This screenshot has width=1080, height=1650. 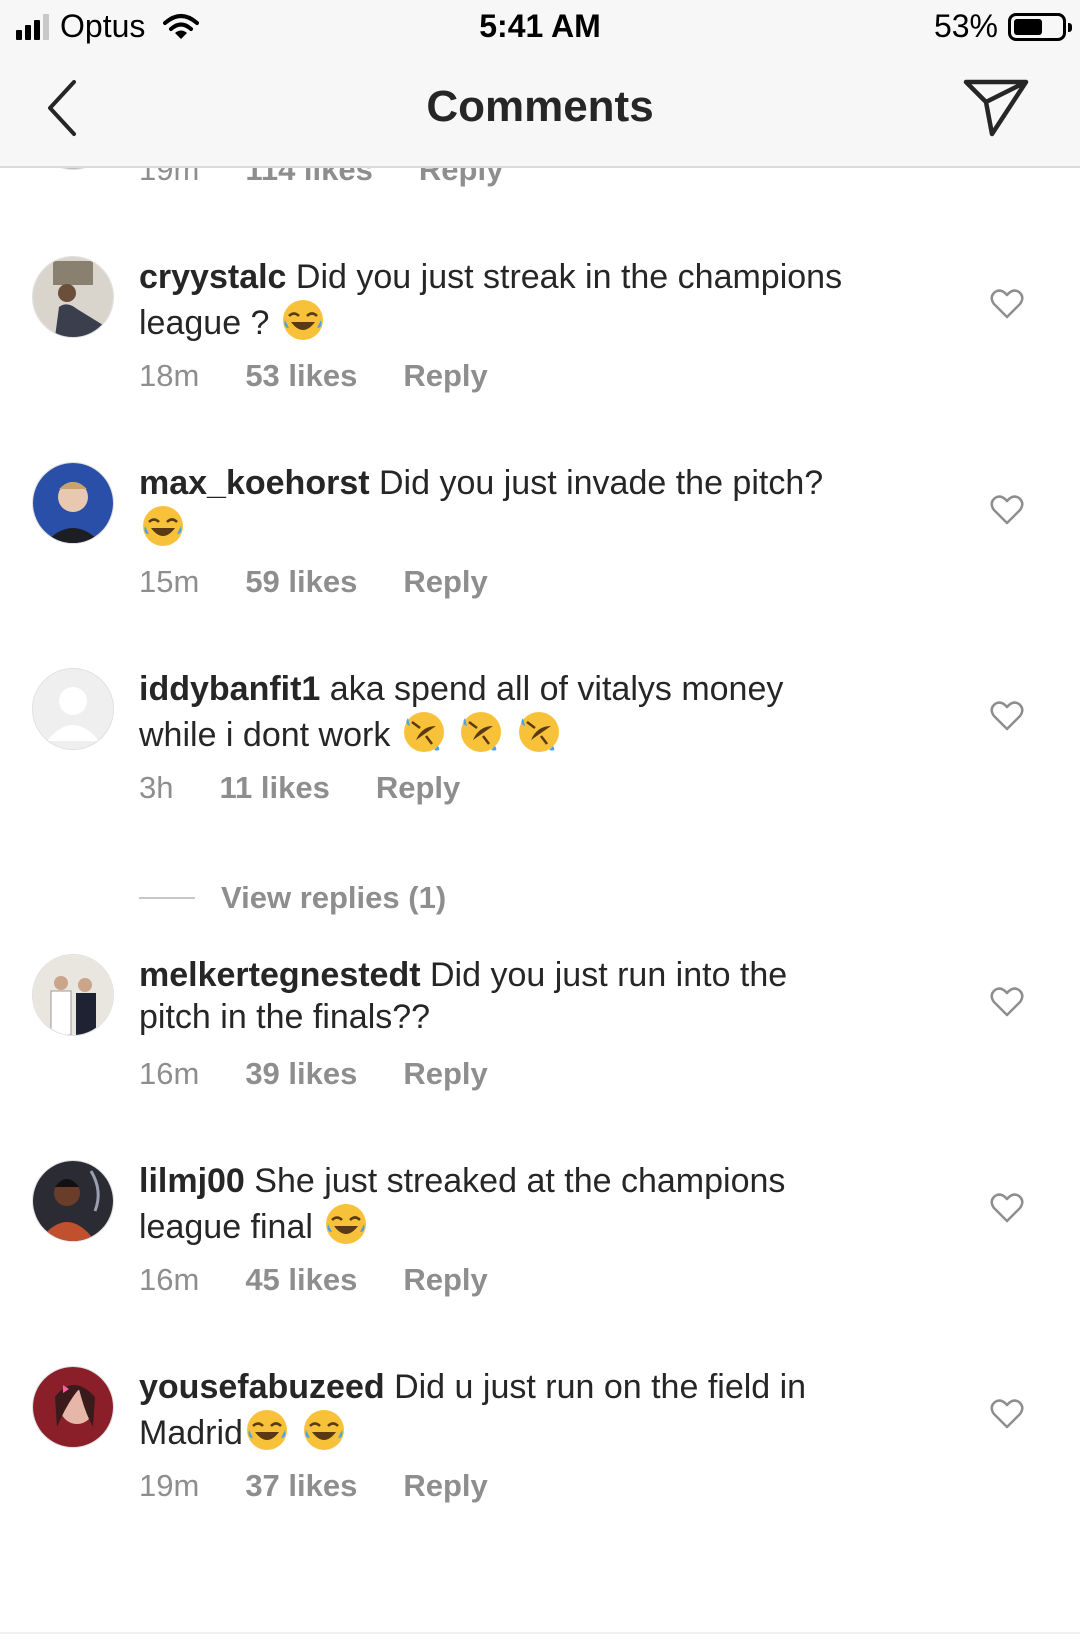 I want to click on comment-text: Did you just run into the, so click(x=609, y=975).